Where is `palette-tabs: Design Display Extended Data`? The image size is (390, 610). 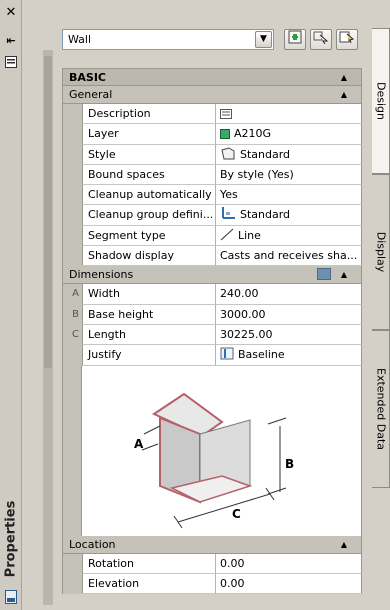 palette-tabs: Design Display Extended Data is located at coordinates (381, 318).